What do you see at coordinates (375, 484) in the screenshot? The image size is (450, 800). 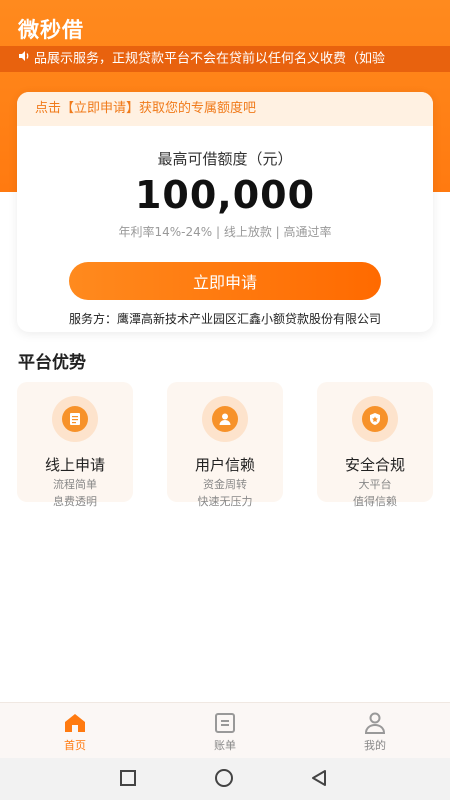 I see `feature-subtitle: 大平台` at bounding box center [375, 484].